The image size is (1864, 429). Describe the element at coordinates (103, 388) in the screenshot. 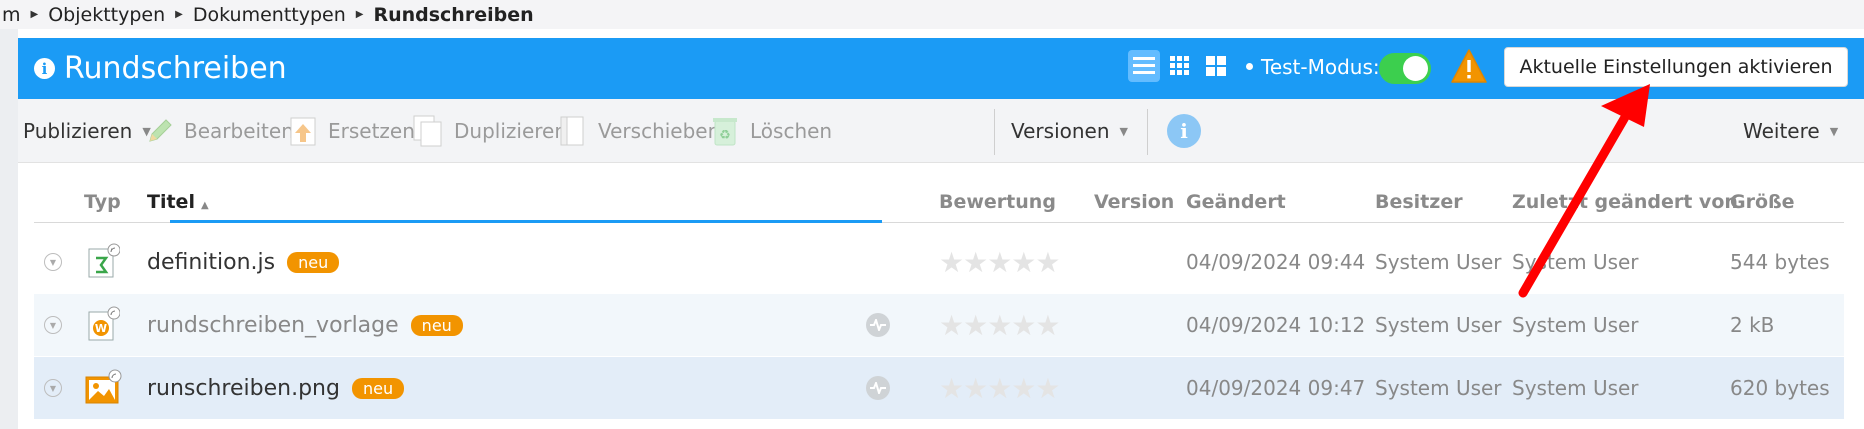

I see `image-file-icon` at that location.